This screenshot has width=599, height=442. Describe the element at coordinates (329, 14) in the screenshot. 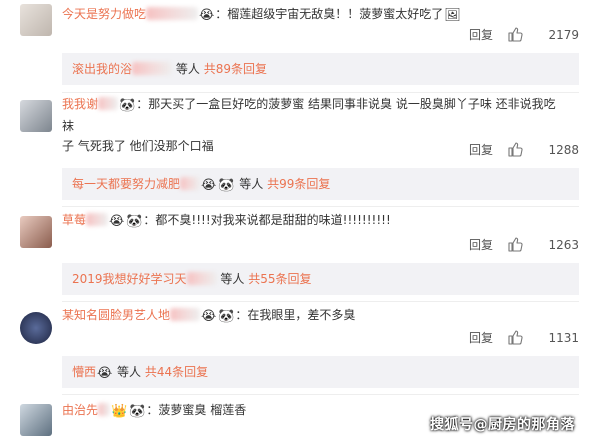

I see `comment-body: ：榴莲超级宇宙无敌臭！！菠萝蜜太好吃了` at that location.